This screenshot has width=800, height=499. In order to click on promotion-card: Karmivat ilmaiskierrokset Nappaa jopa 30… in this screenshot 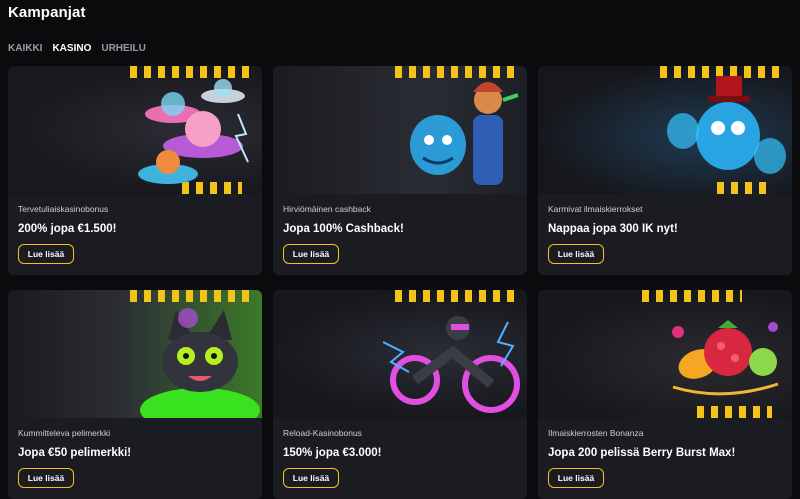, I will do `click(665, 170)`.